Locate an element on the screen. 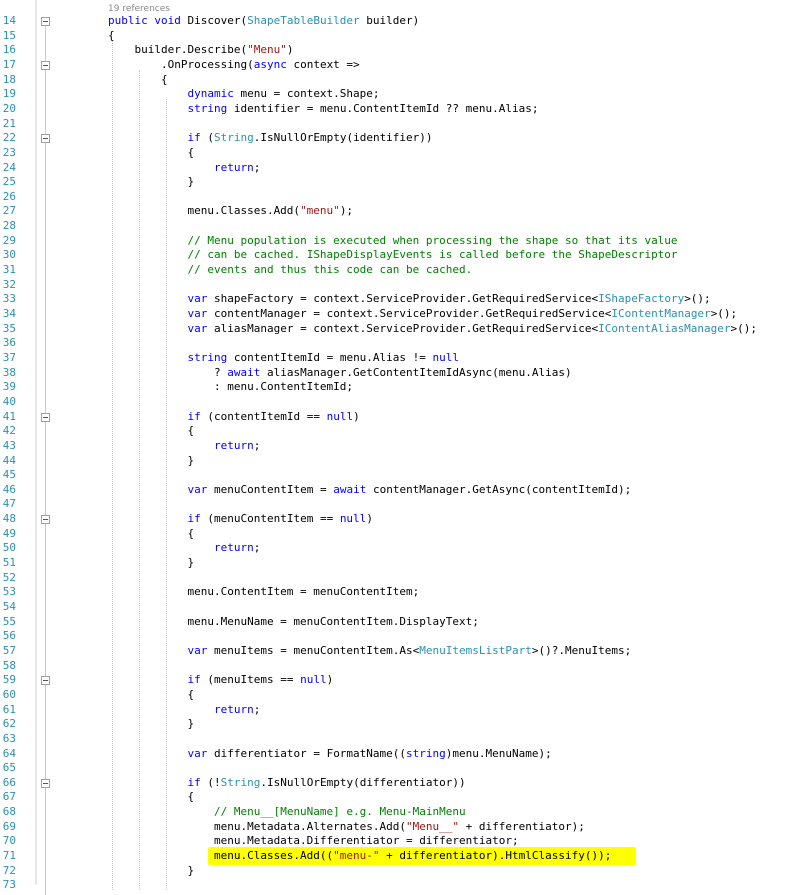 This screenshot has width=788, height=895. code-line: // Menu__[MenuName] e.g. Menu-MainMenu is located at coordinates (287, 812).